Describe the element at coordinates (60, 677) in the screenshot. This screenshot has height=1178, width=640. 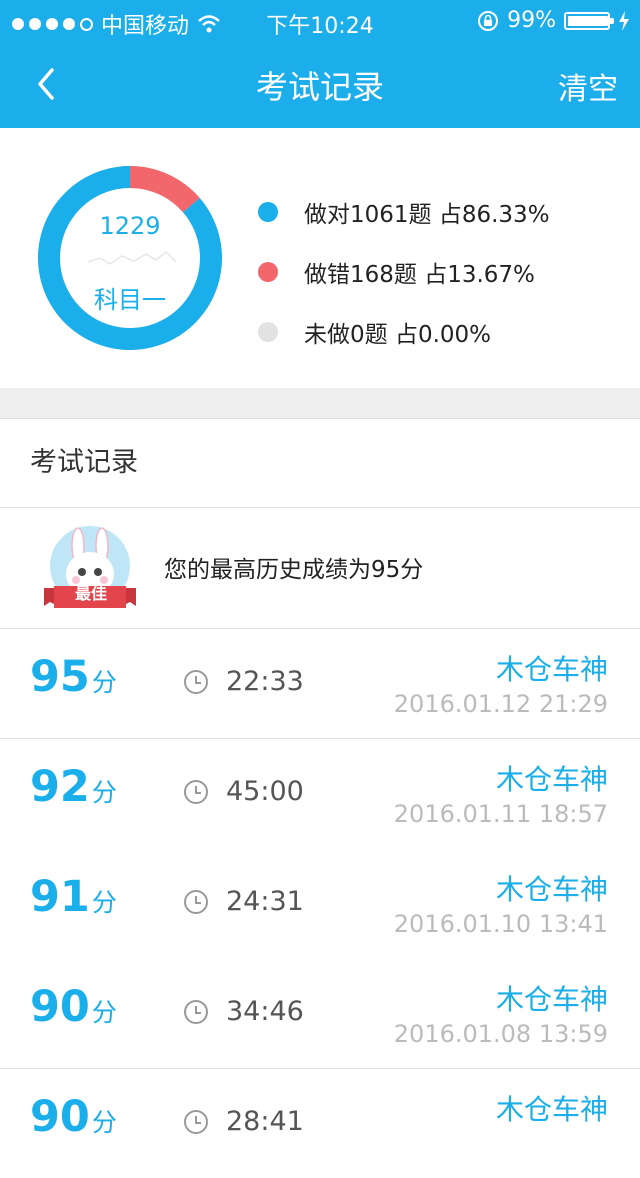
I see `score-number: 95` at that location.